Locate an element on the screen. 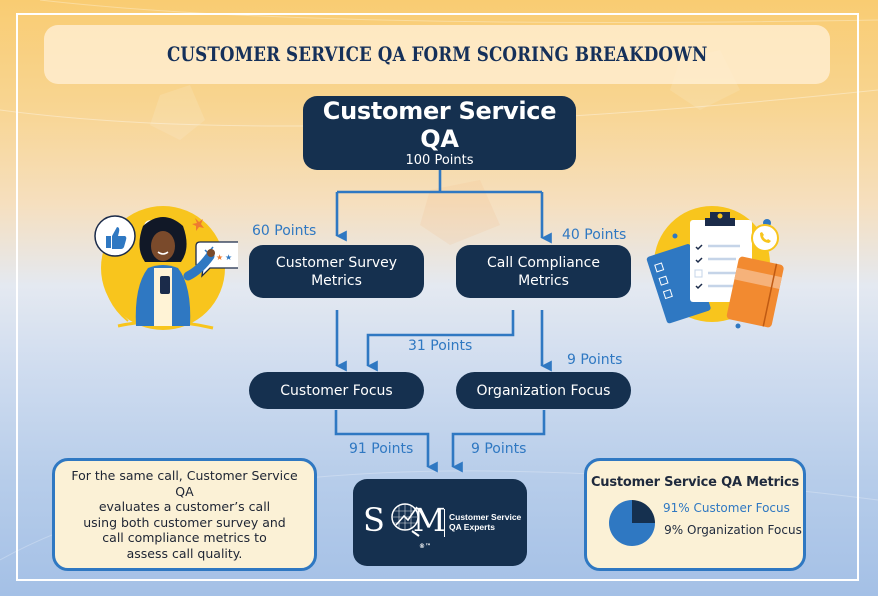 The height and width of the screenshot is (596, 878). organization-focus-percent-label: 9% Organization Focus is located at coordinates (733, 530).